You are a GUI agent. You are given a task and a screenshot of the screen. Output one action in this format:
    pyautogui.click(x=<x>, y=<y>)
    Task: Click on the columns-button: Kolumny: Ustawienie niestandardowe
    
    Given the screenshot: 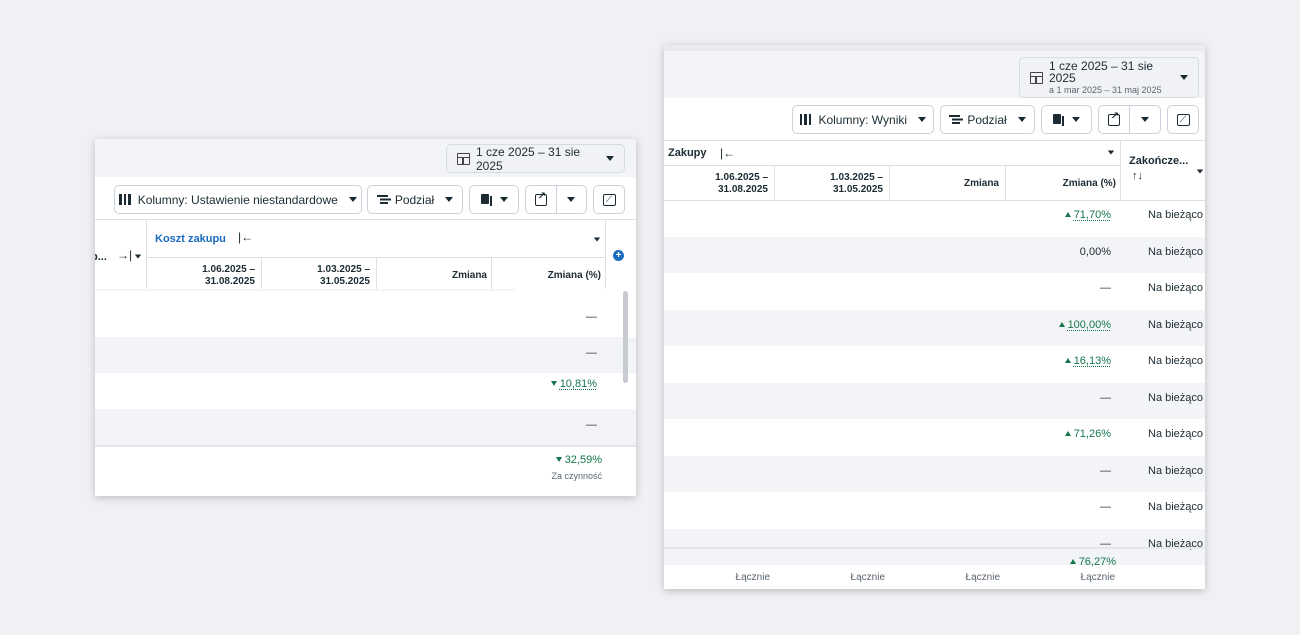 What is the action you would take?
    pyautogui.click(x=238, y=199)
    